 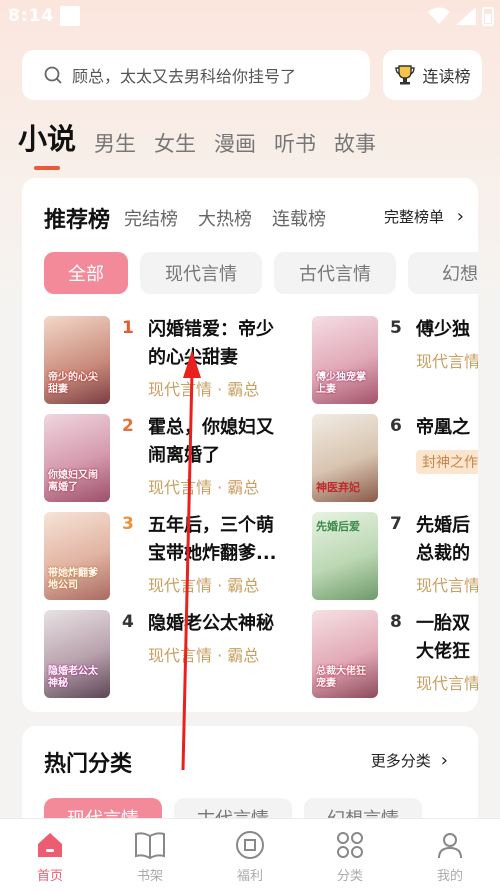 I want to click on rank-tab-finished: 完结榜, so click(x=151, y=218).